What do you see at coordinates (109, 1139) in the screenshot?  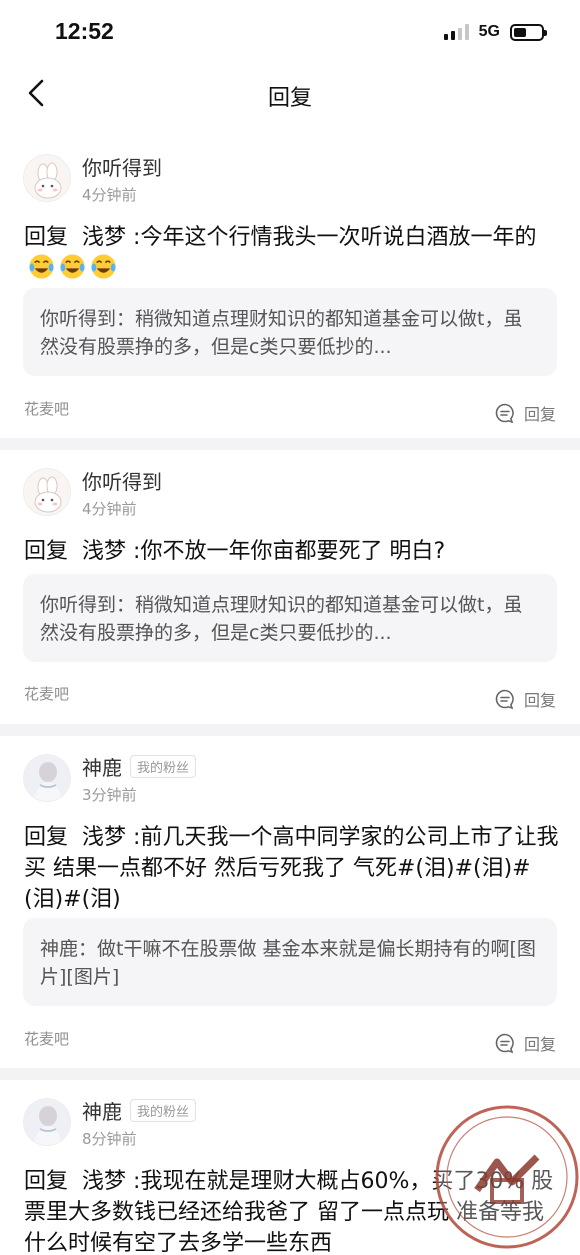 I see `timestamp: 8分钟前` at bounding box center [109, 1139].